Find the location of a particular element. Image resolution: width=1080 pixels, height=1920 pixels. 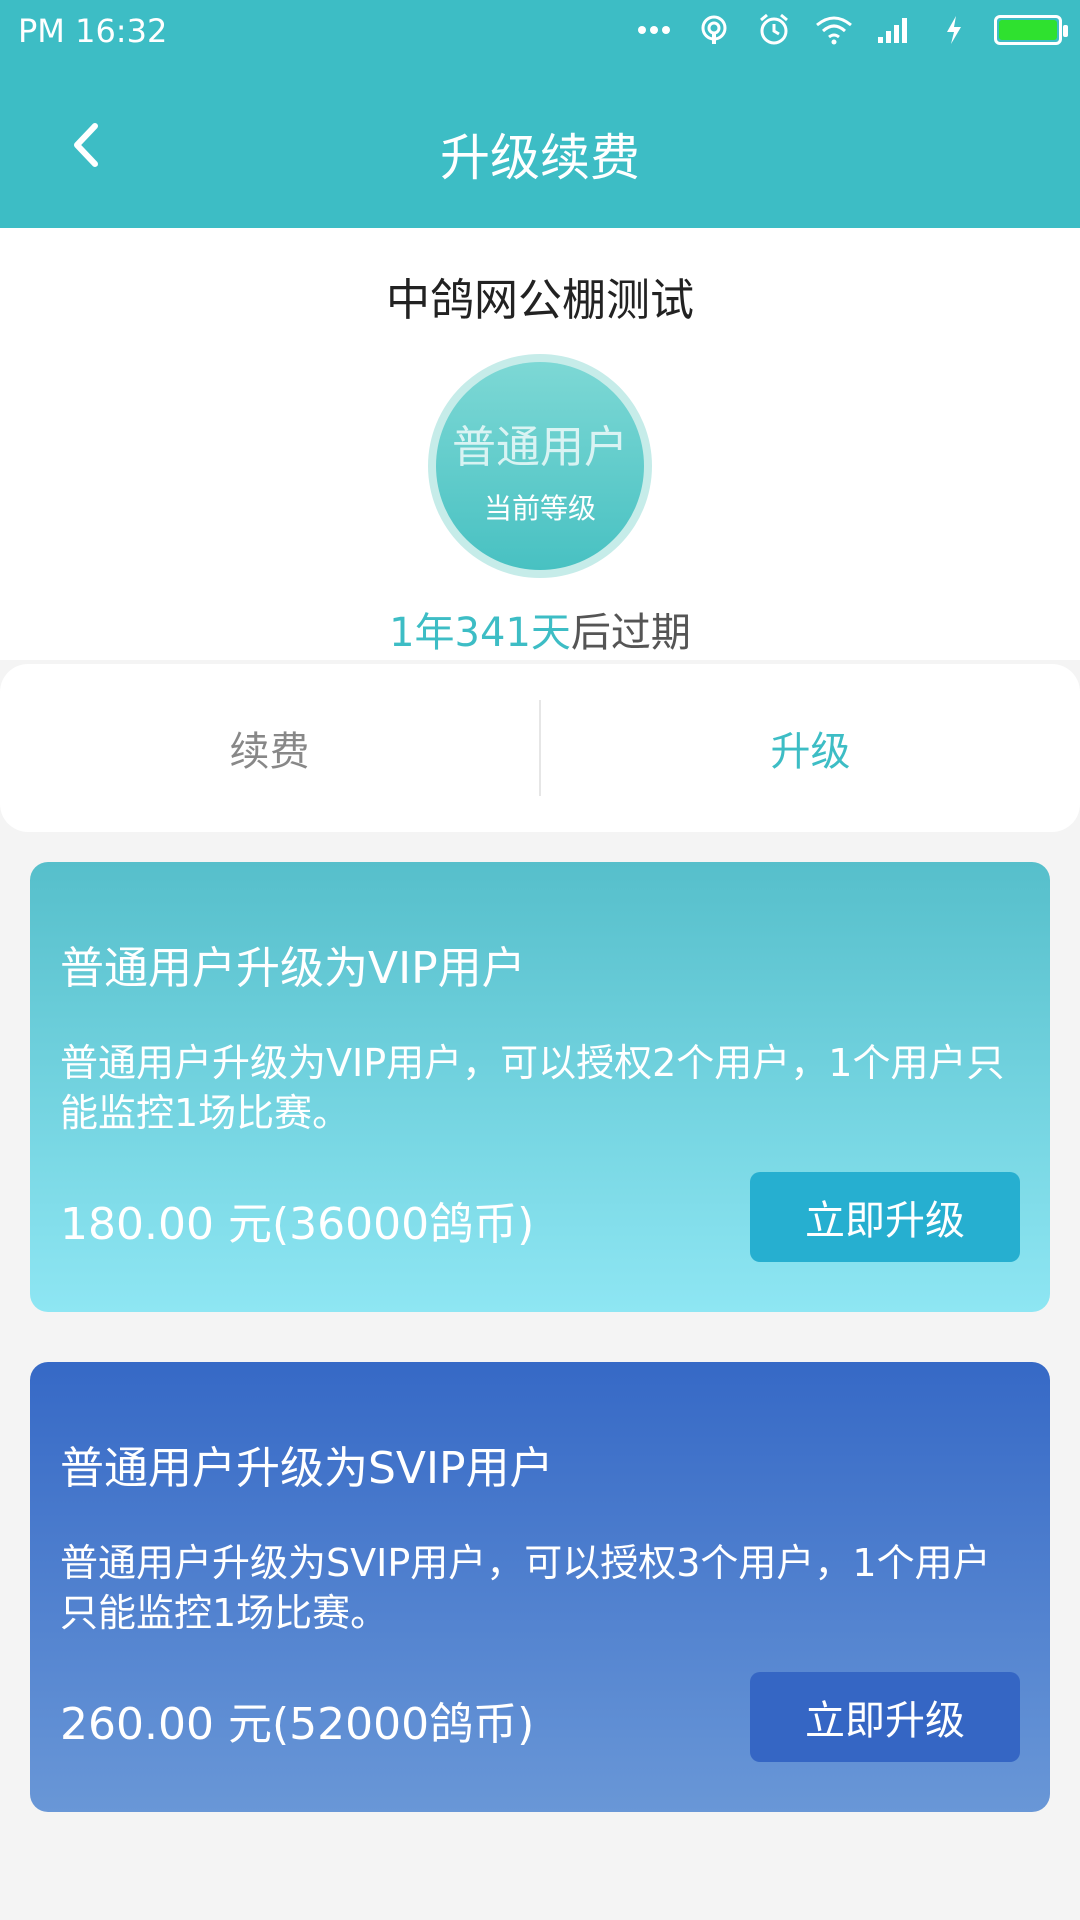

plan-price: 260.00 元(52000鸽币) is located at coordinates (297, 1724).